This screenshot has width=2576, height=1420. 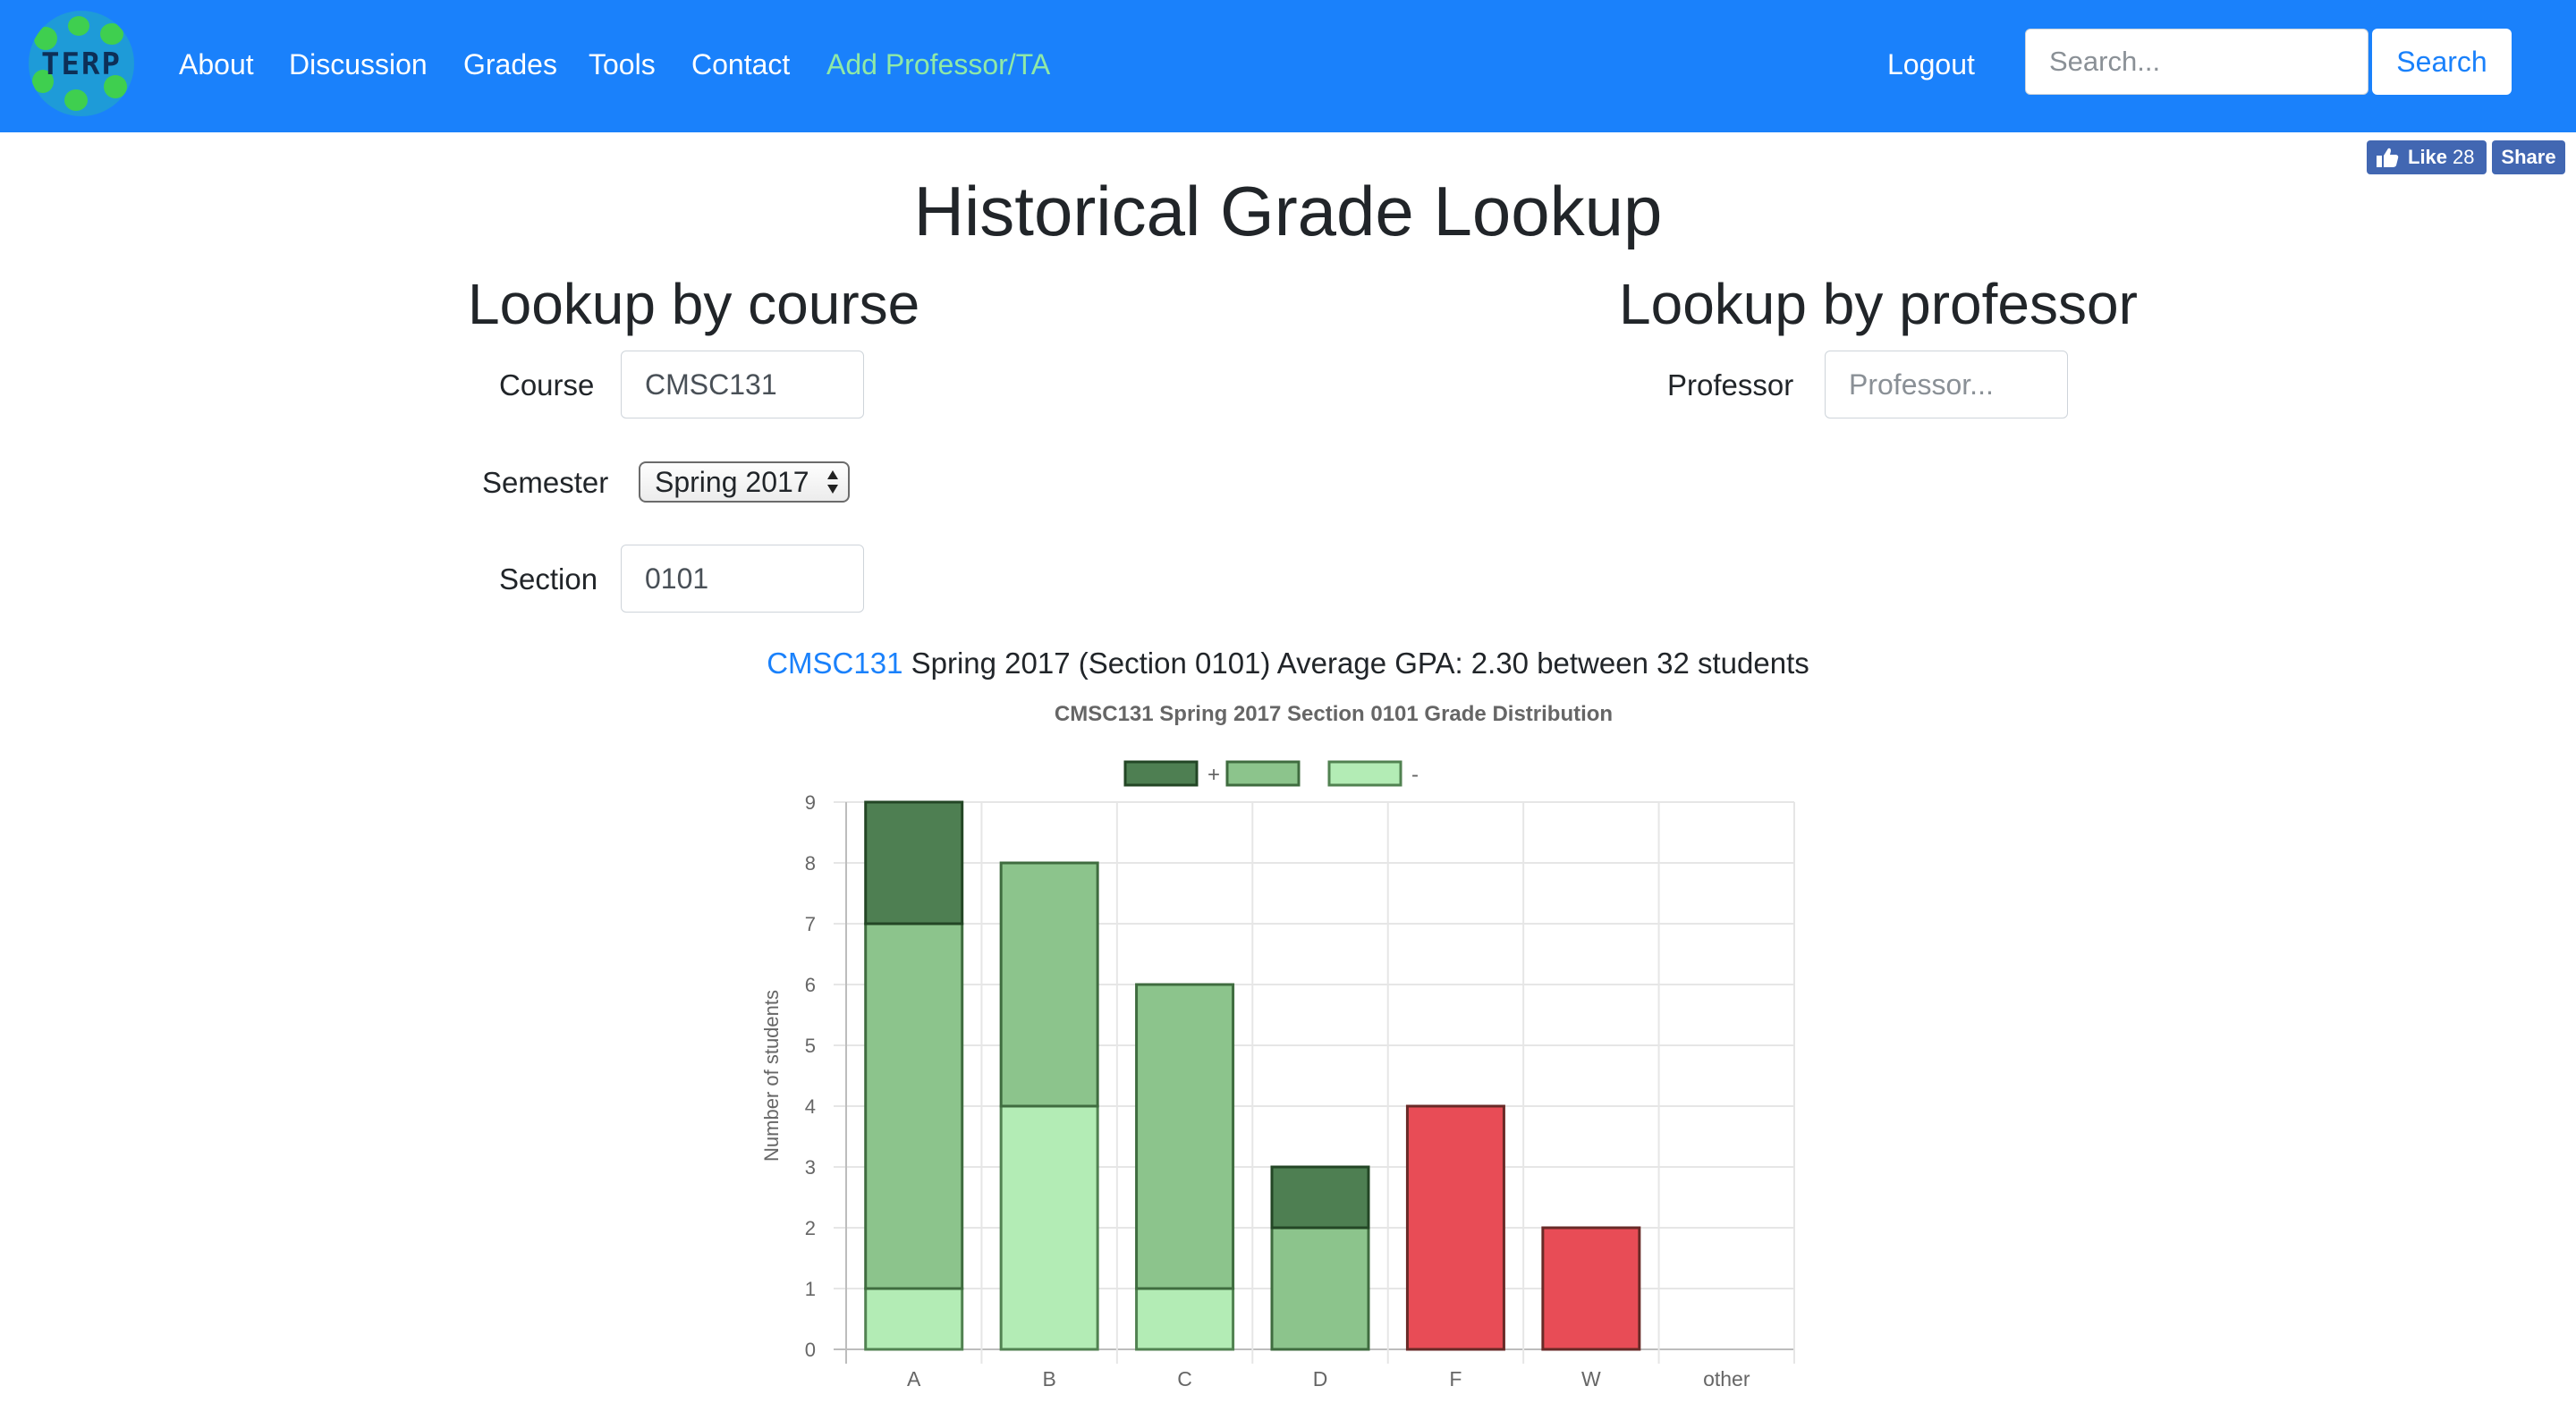 What do you see at coordinates (1455, 1378) in the screenshot?
I see `x-tick-label: F` at bounding box center [1455, 1378].